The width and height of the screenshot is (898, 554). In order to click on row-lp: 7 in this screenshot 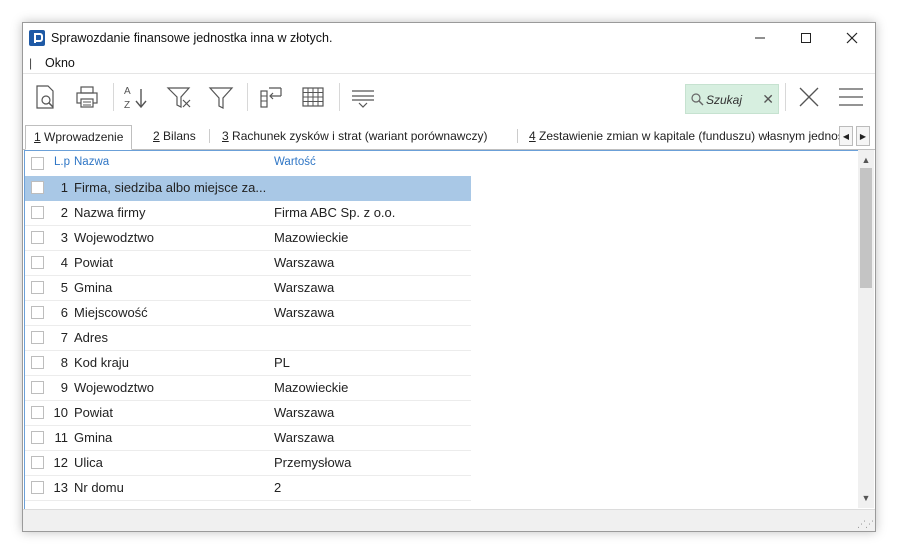, I will do `click(64, 337)`.